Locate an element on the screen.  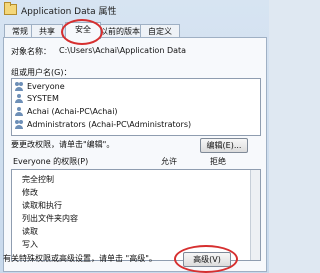
permissions-header: Everyone 的权限(P) 允许 拒绝 is located at coordinates (135, 162).